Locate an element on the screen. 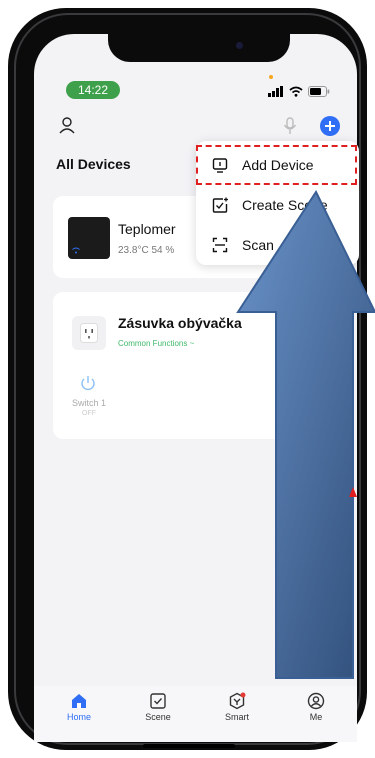 The image size is (375, 758). camera is located at coordinates (239, 45).